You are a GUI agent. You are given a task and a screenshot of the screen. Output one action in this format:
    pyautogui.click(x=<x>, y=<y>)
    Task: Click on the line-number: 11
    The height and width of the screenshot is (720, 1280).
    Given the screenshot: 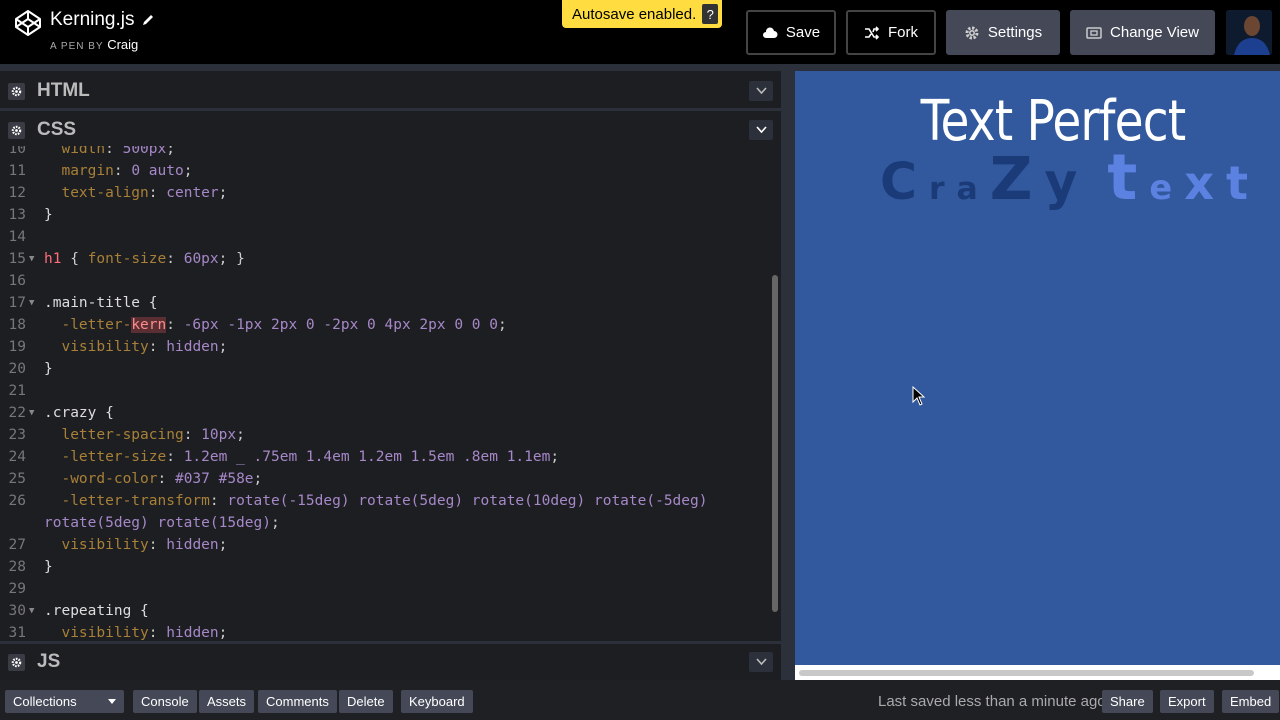 What is the action you would take?
    pyautogui.click(x=17, y=171)
    